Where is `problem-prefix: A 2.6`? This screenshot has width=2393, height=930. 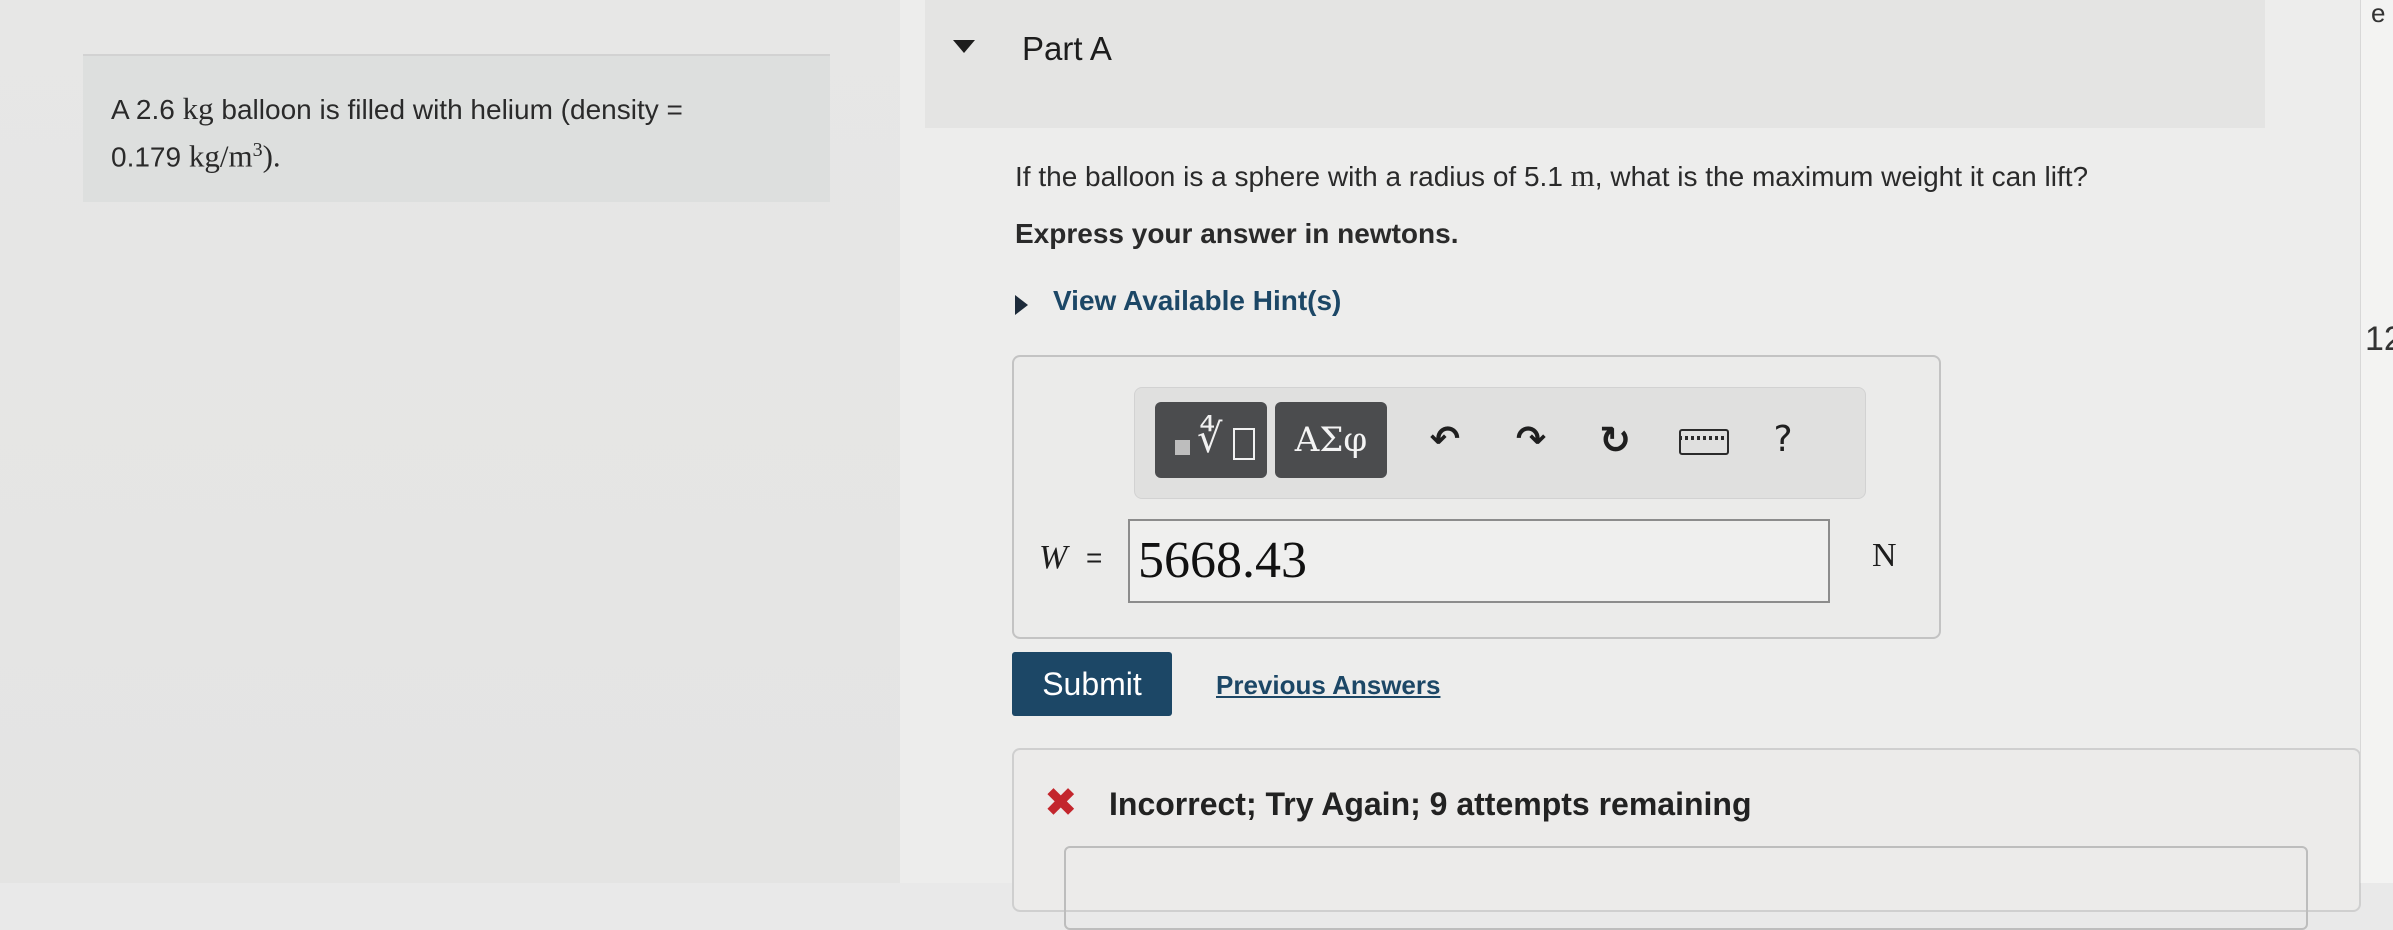
problem-prefix: A 2.6 is located at coordinates (147, 109).